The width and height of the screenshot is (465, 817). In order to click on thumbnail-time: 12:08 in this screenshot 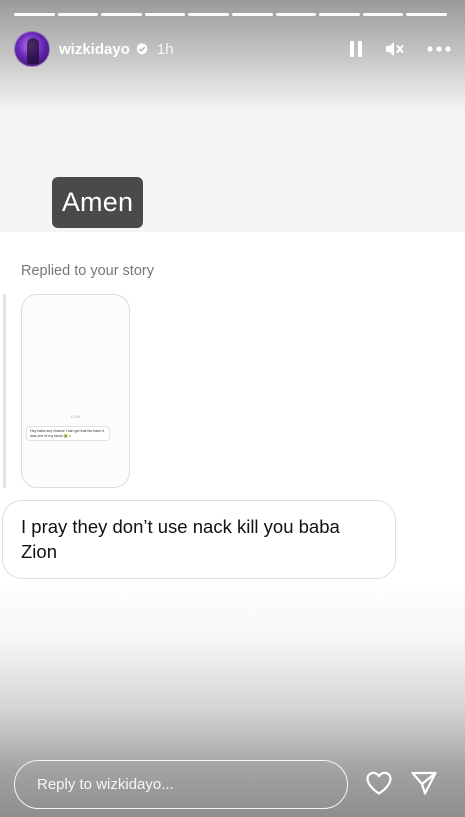, I will do `click(75, 416)`.